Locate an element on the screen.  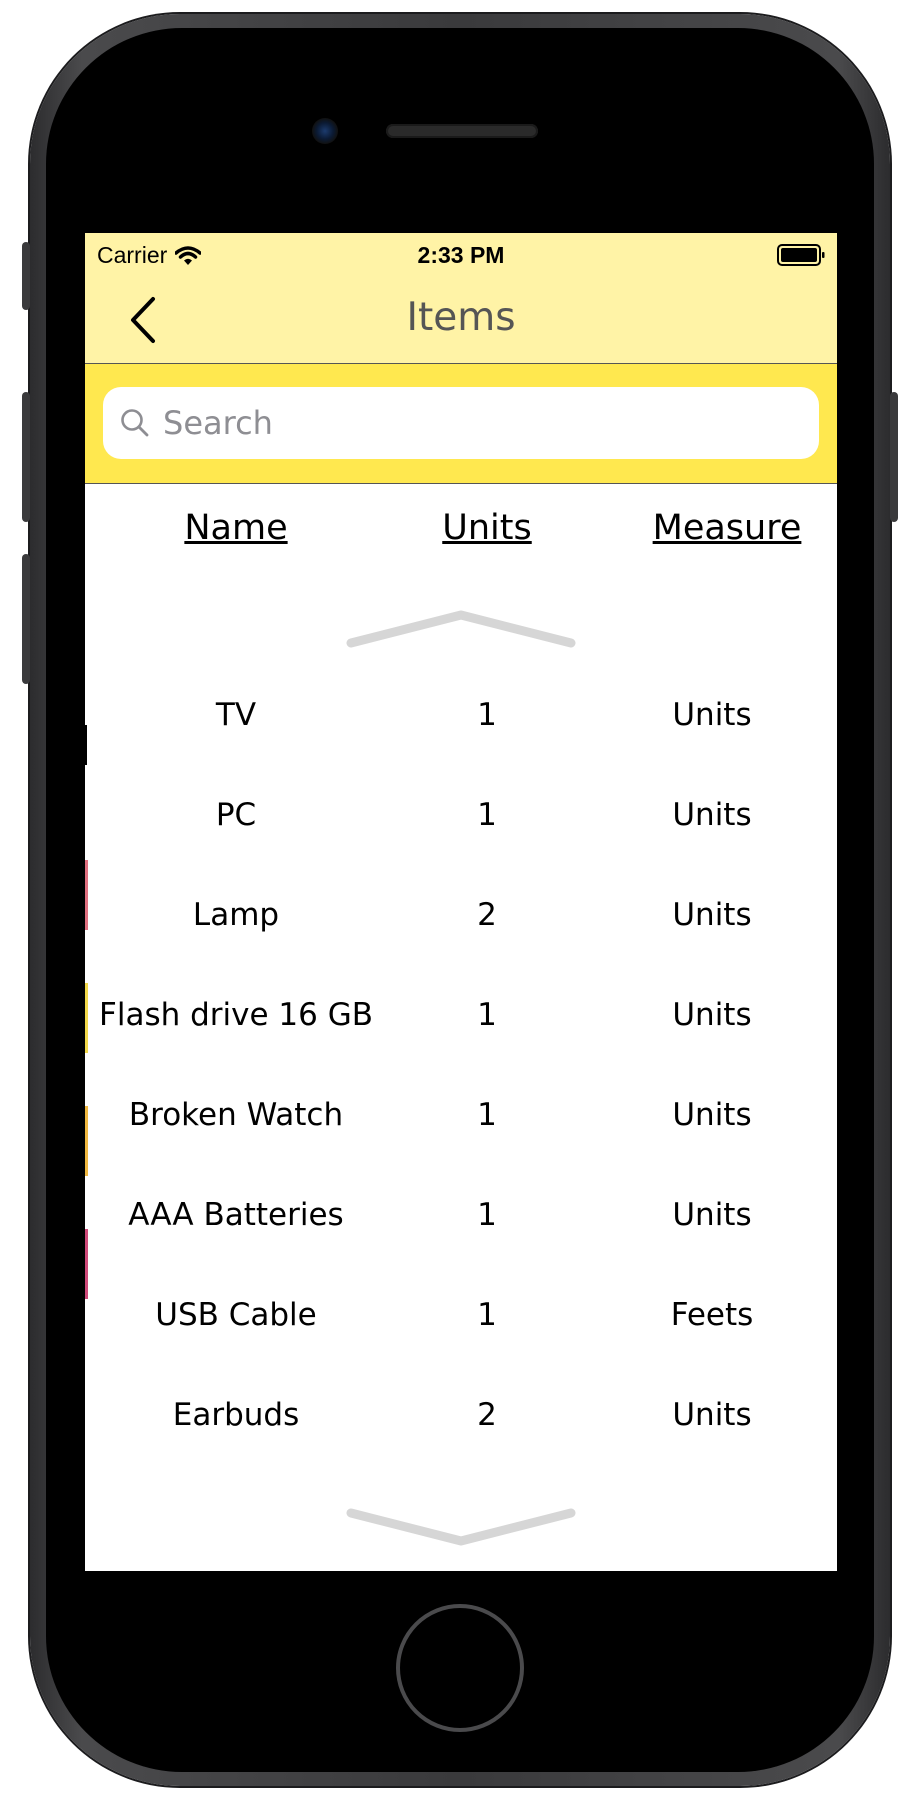
cell-name: Lamp is located at coordinates (236, 915).